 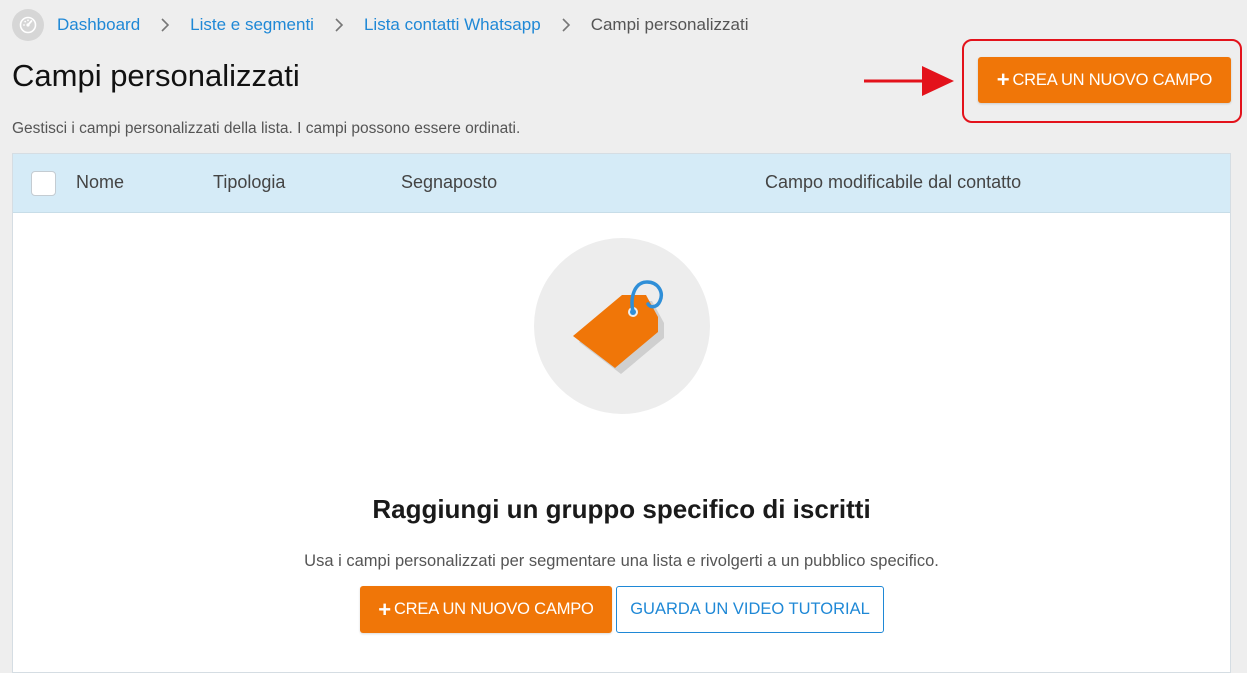 I want to click on empty-state-illustration, so click(x=622, y=326).